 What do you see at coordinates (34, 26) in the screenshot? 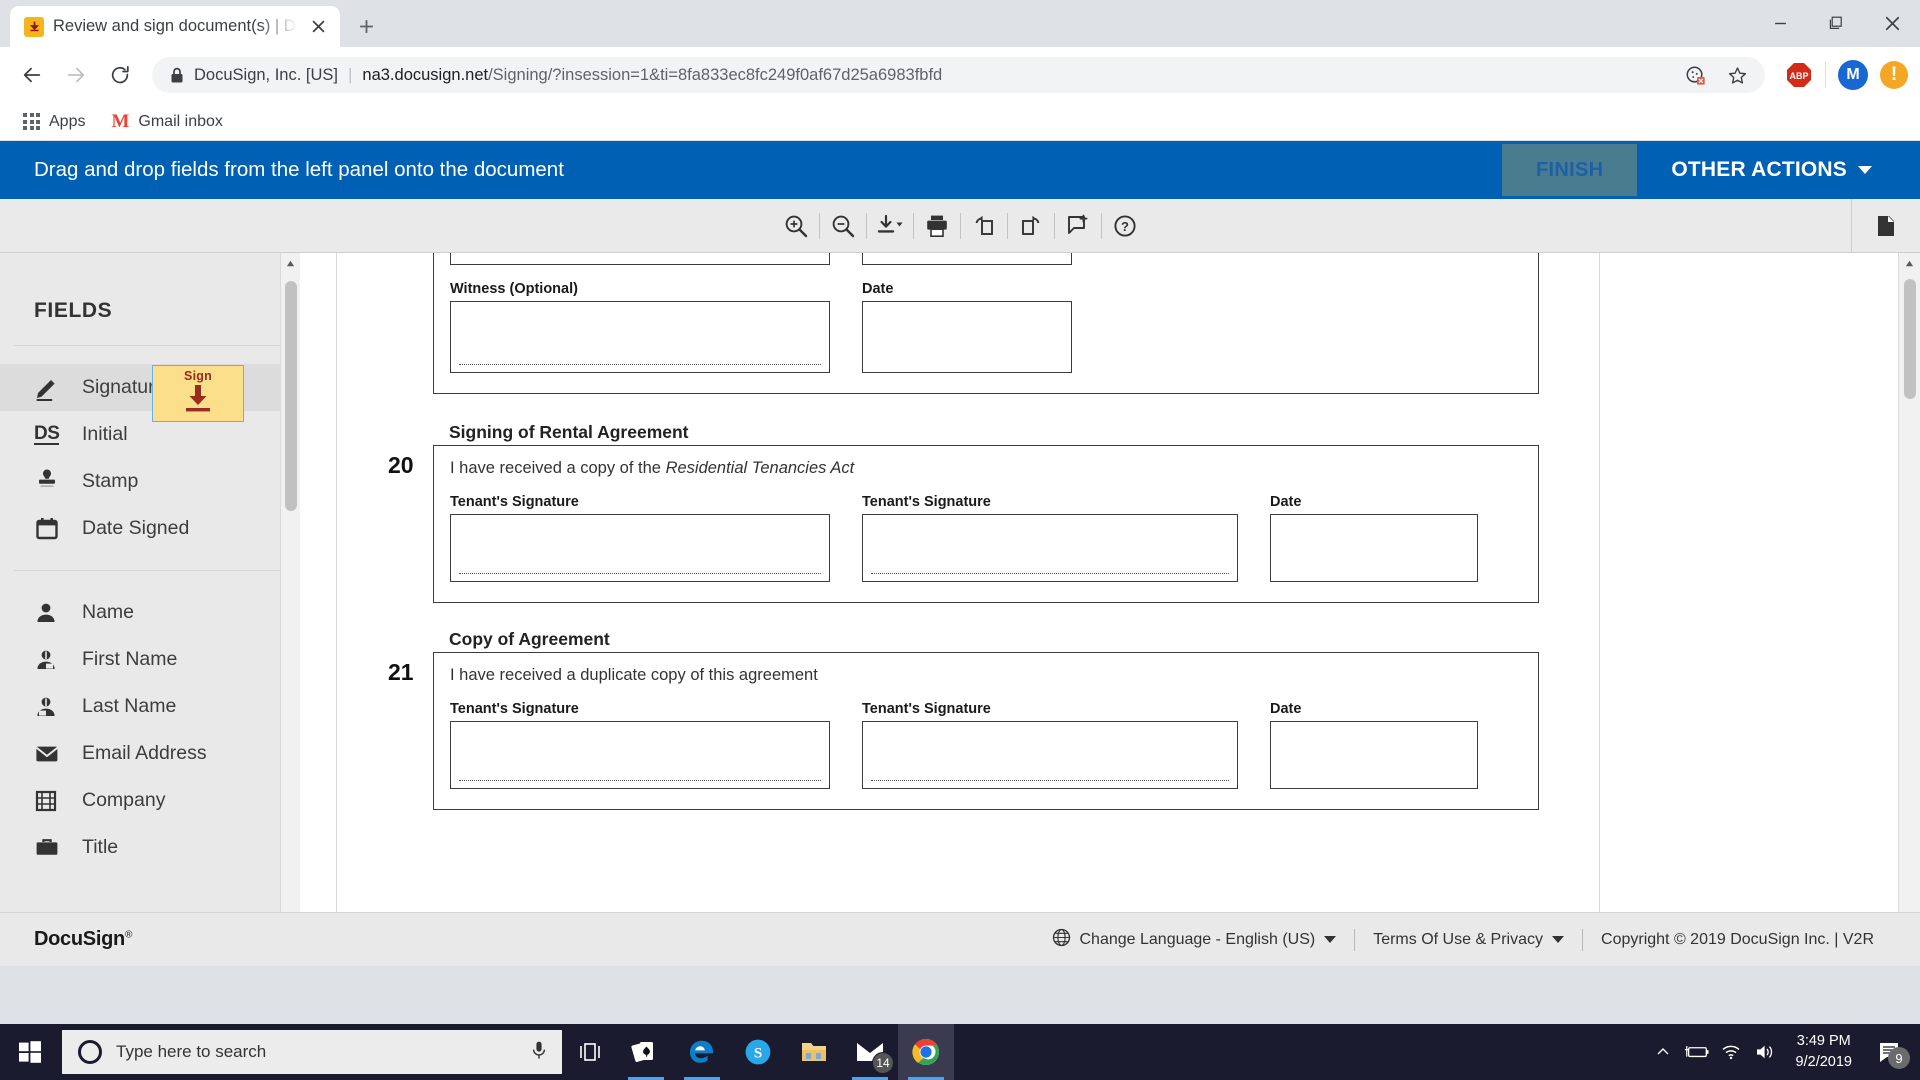
I see `docusign-favicon` at bounding box center [34, 26].